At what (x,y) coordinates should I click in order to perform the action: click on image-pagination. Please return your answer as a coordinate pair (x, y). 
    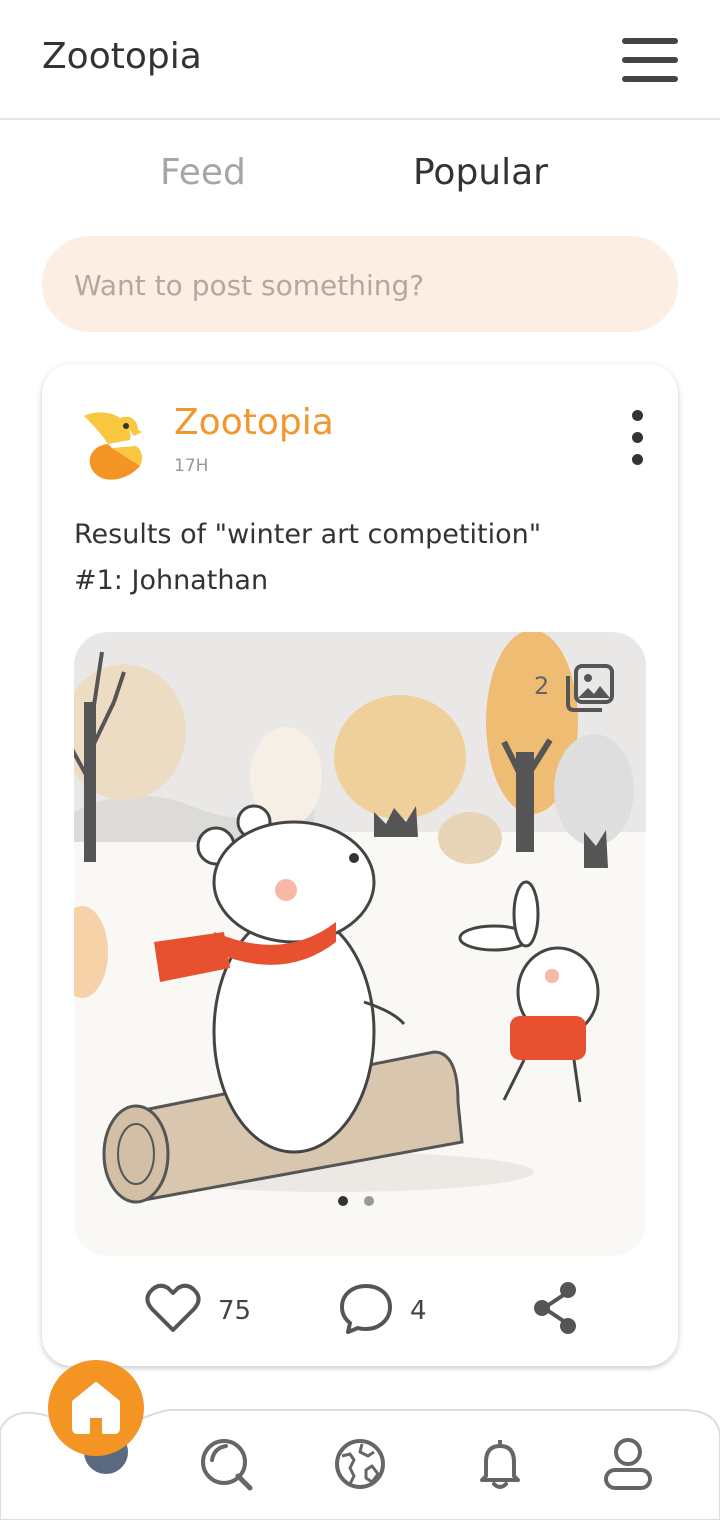
    Looking at the image, I should click on (361, 1202).